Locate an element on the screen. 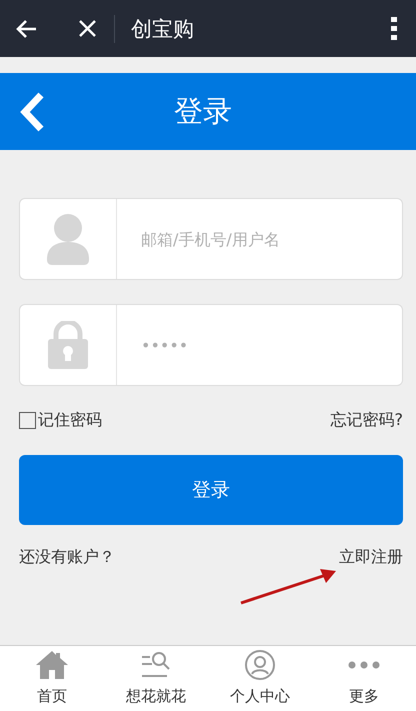  text-input: ••••• is located at coordinates (259, 345).